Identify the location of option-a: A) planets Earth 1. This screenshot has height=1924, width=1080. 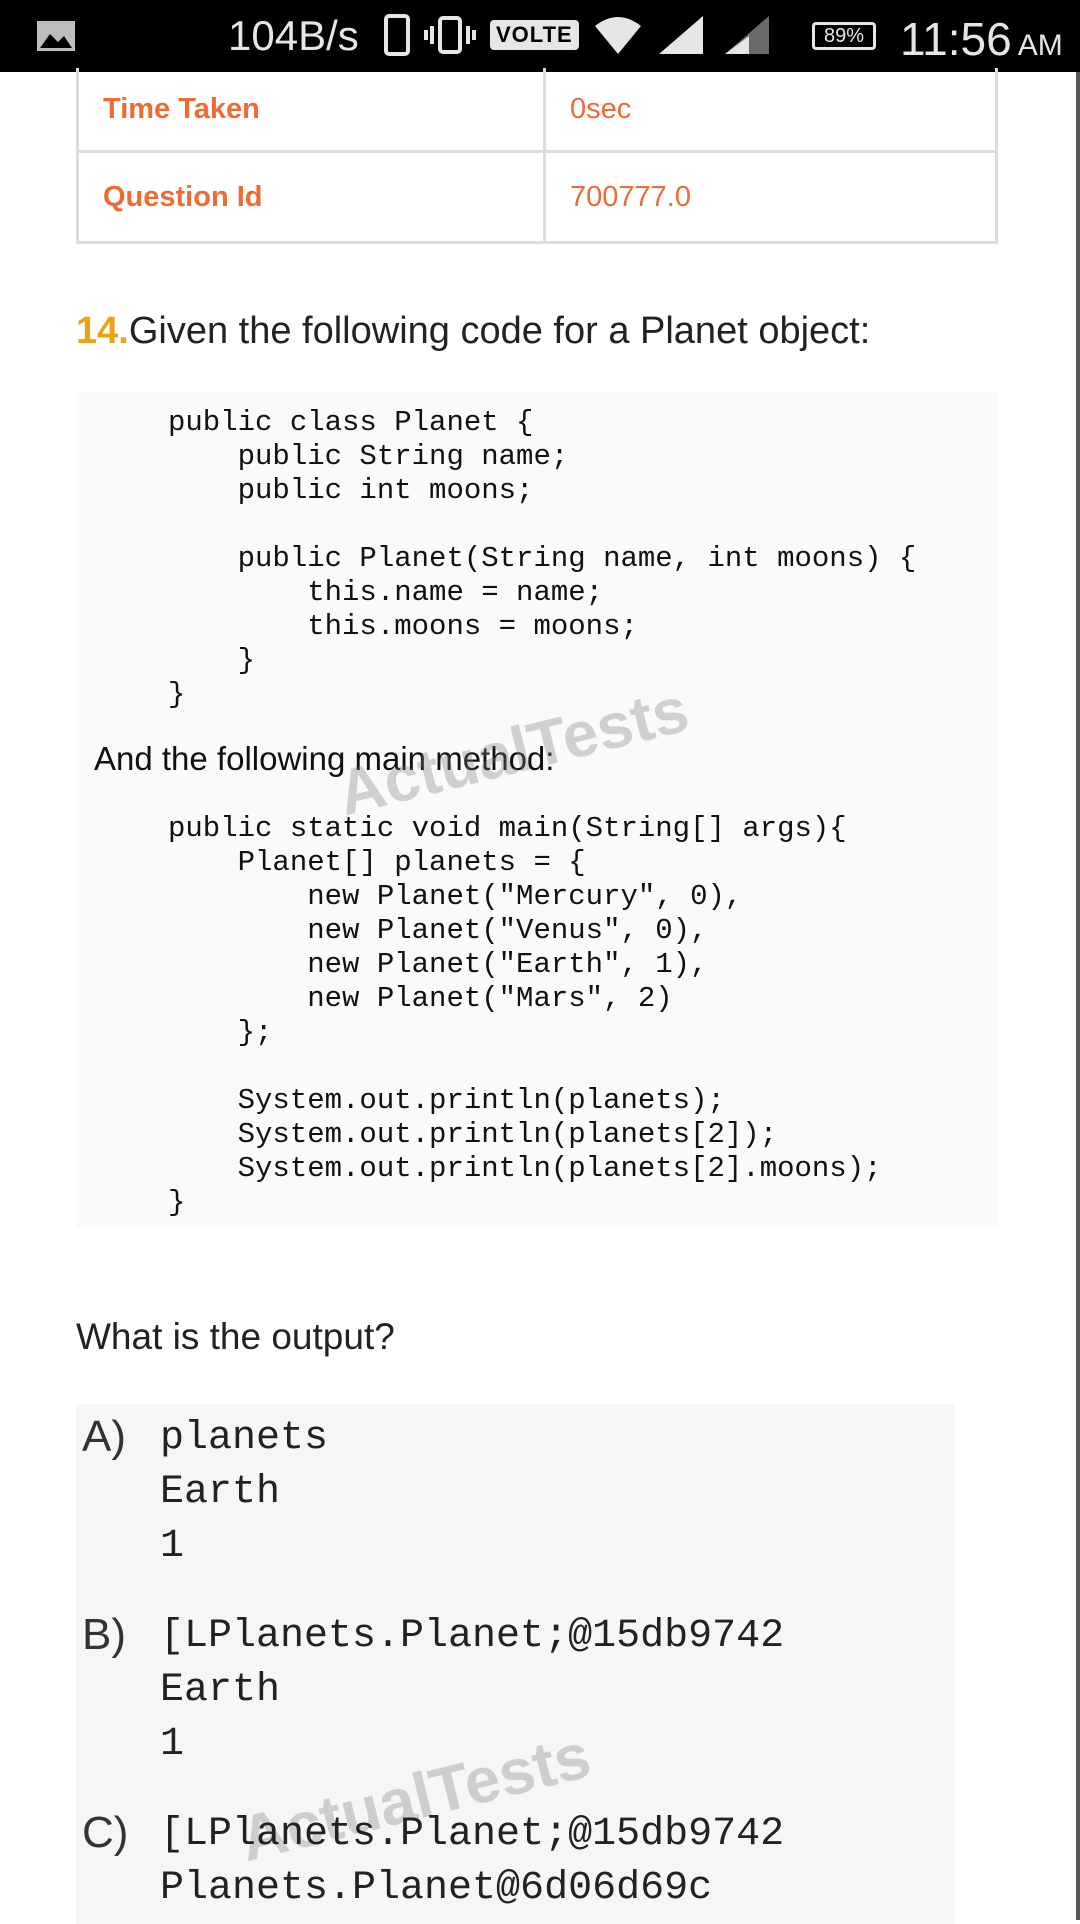
(205, 1493).